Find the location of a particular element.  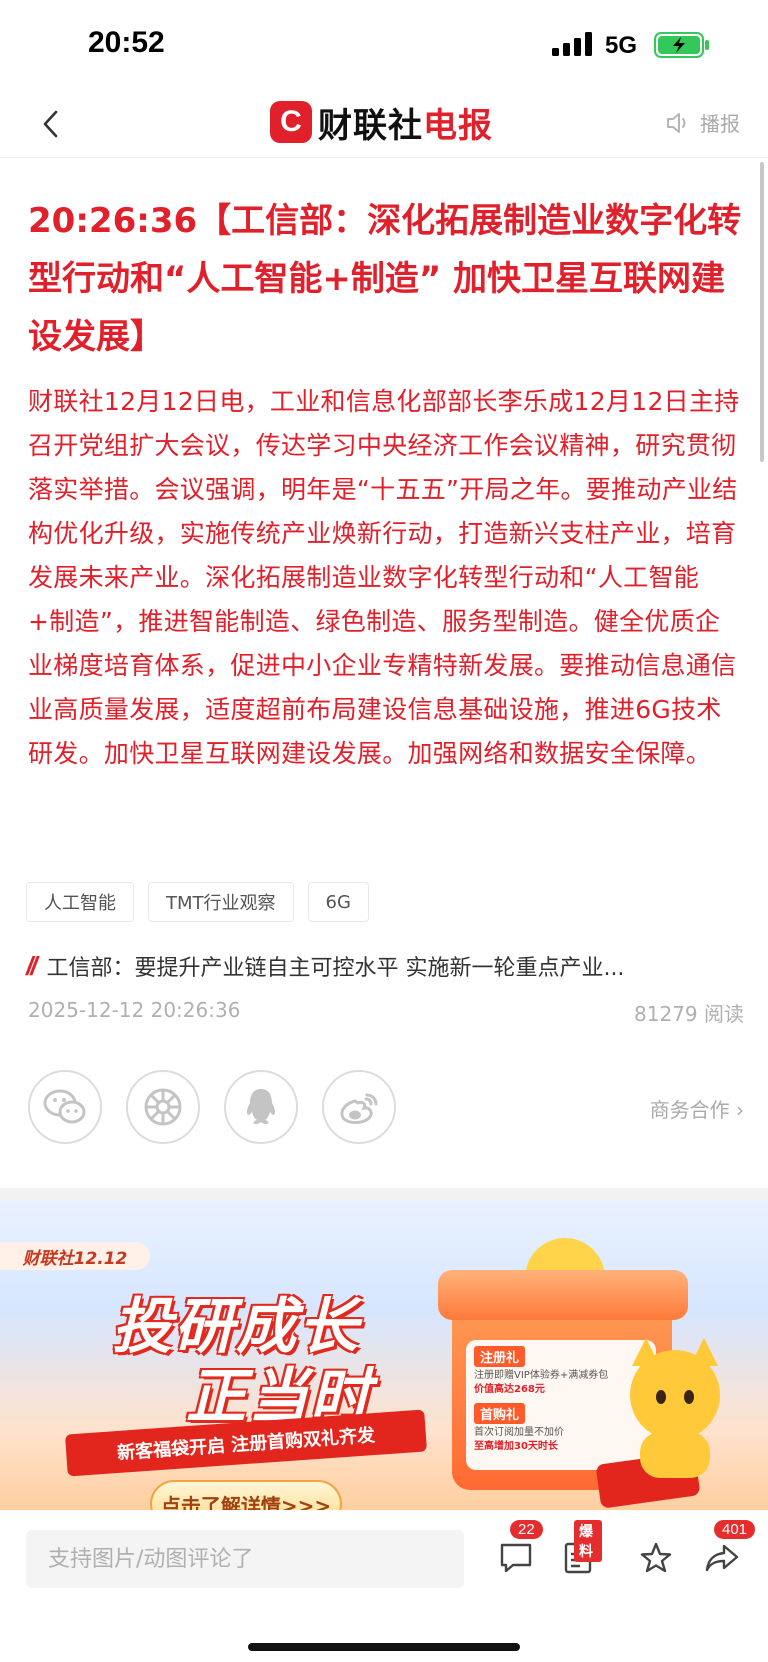

logo-text-accent: 电报 is located at coordinates (458, 125).